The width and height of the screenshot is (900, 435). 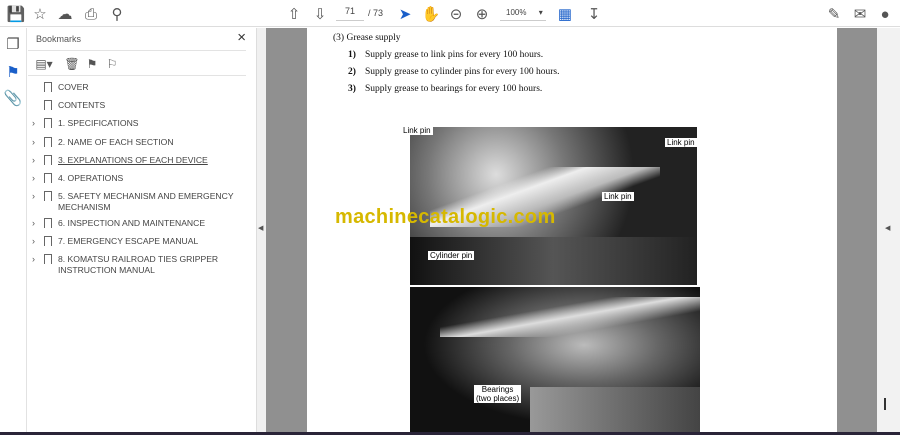 I want to click on panel-title: Bookmarks, so click(x=59, y=39).